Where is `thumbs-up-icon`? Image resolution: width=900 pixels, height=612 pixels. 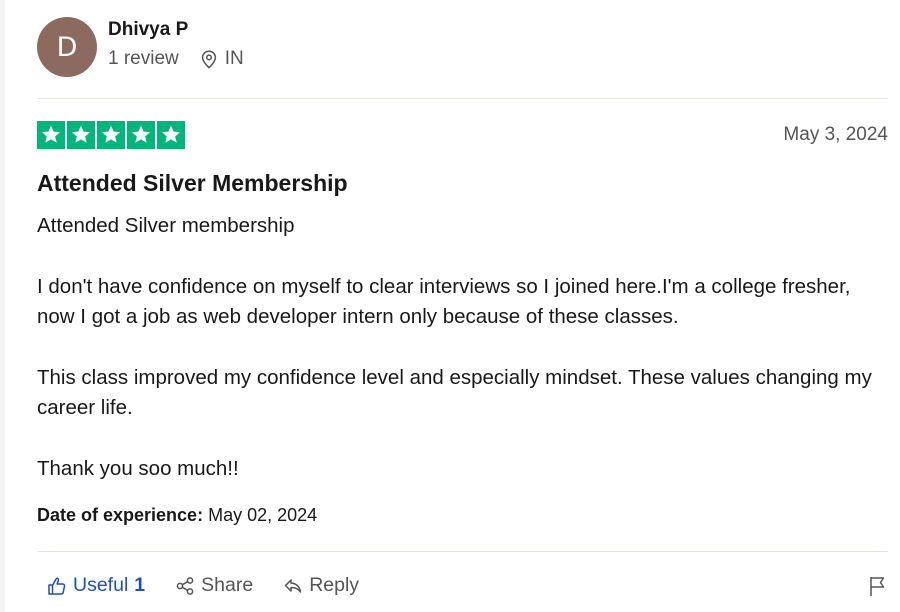 thumbs-up-icon is located at coordinates (57, 586).